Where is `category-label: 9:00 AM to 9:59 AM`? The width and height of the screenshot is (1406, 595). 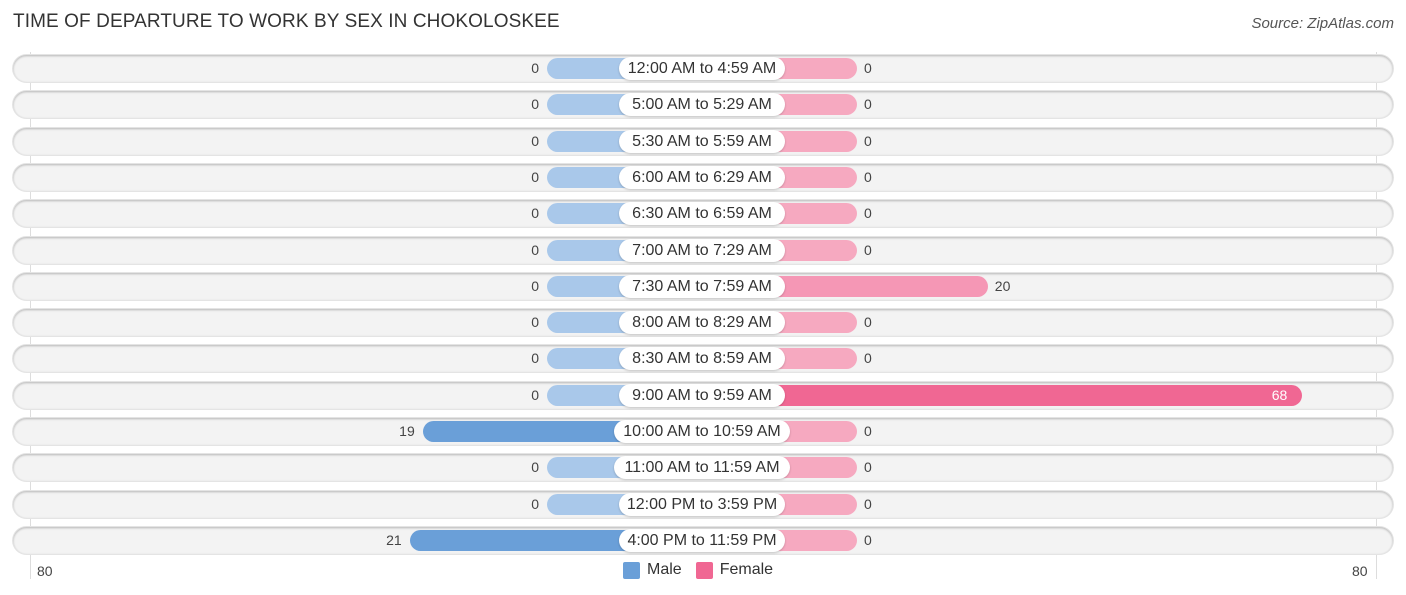 category-label: 9:00 AM to 9:59 AM is located at coordinates (702, 395).